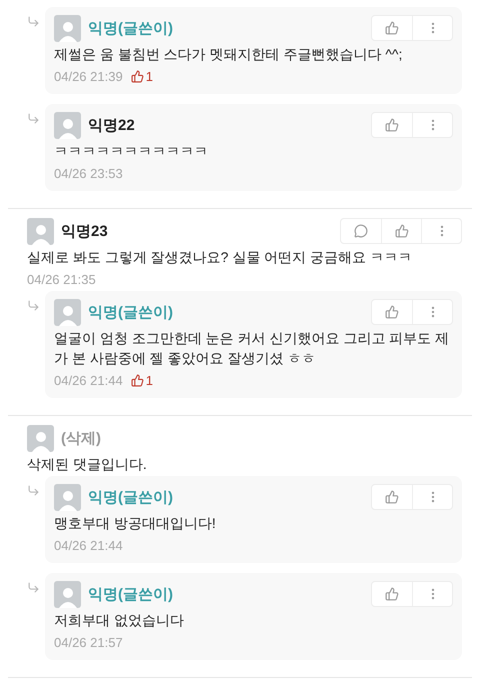 This screenshot has width=480, height=681. What do you see at coordinates (88, 76) in the screenshot?
I see `comment-time: 04/26 21:39` at bounding box center [88, 76].